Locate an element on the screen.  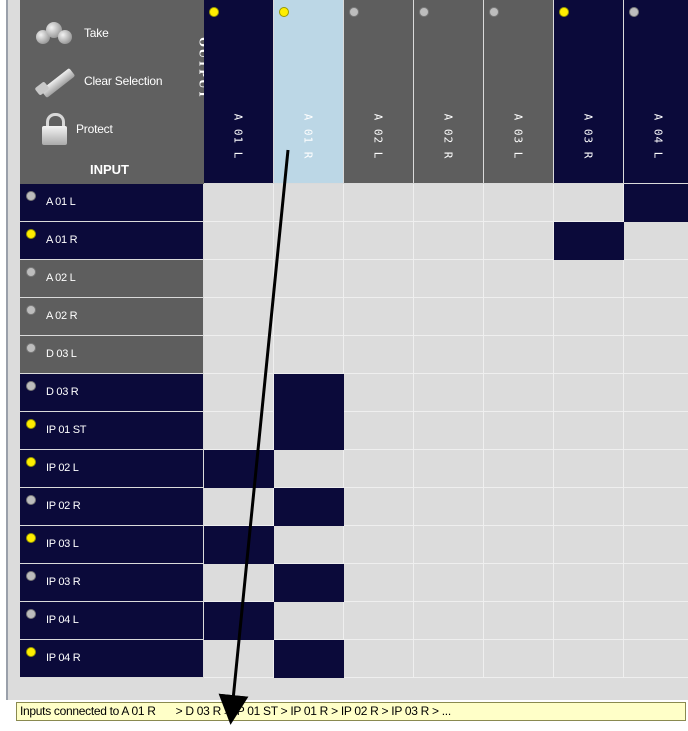
output-column-header: A 02 R is located at coordinates (449, 92).